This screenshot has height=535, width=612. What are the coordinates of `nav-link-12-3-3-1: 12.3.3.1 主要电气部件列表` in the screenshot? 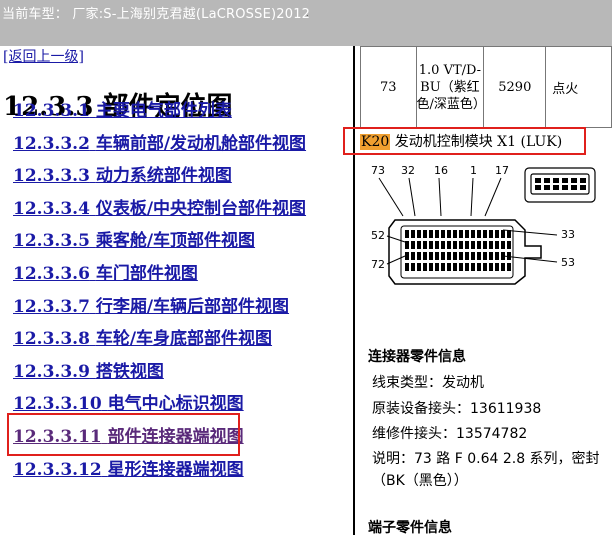 It's located at (122, 111).